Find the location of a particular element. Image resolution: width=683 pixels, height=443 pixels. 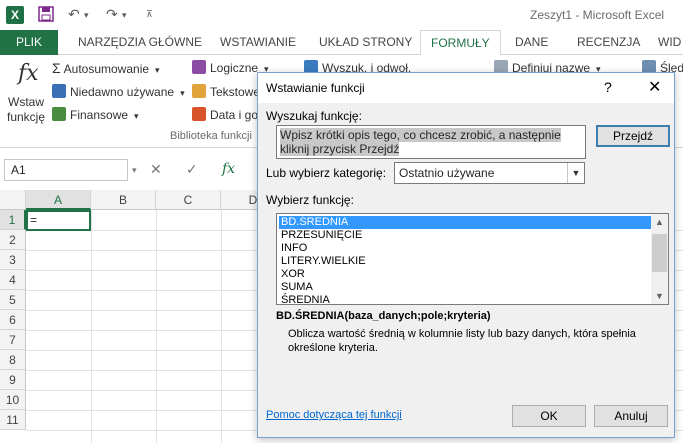

recent-functions-button: Niedawno używane ▾ is located at coordinates (118, 91).